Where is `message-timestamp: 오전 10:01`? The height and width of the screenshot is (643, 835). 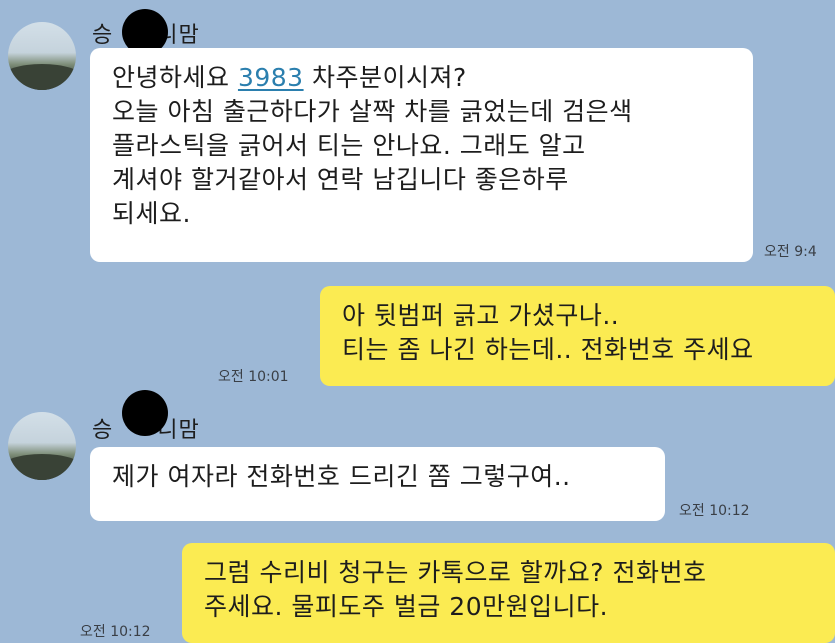
message-timestamp: 오전 10:01 is located at coordinates (253, 377).